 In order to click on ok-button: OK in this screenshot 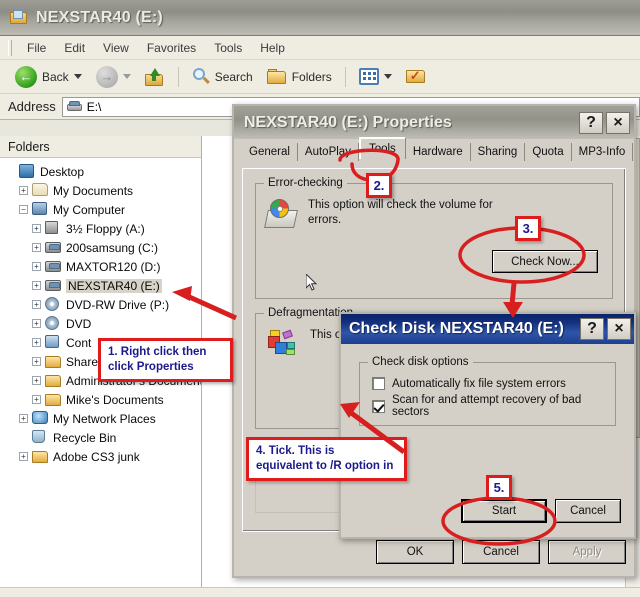, I will do `click(415, 552)`.